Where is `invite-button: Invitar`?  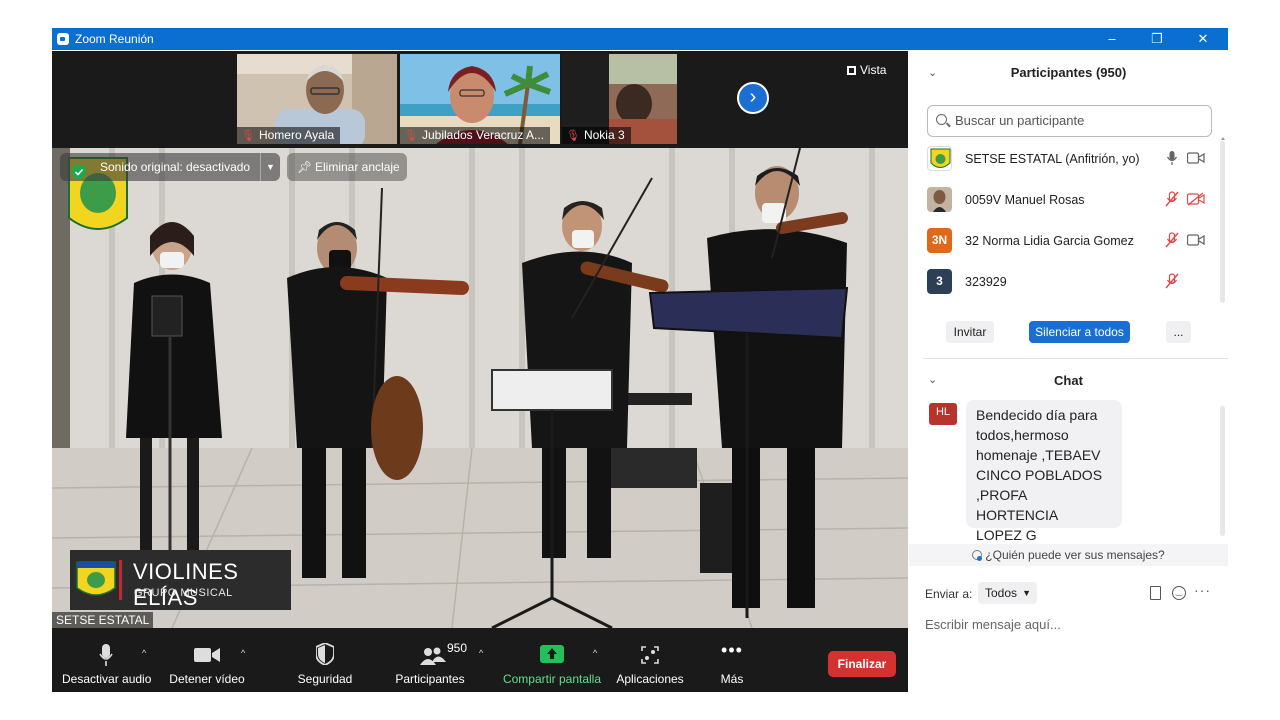 invite-button: Invitar is located at coordinates (970, 332).